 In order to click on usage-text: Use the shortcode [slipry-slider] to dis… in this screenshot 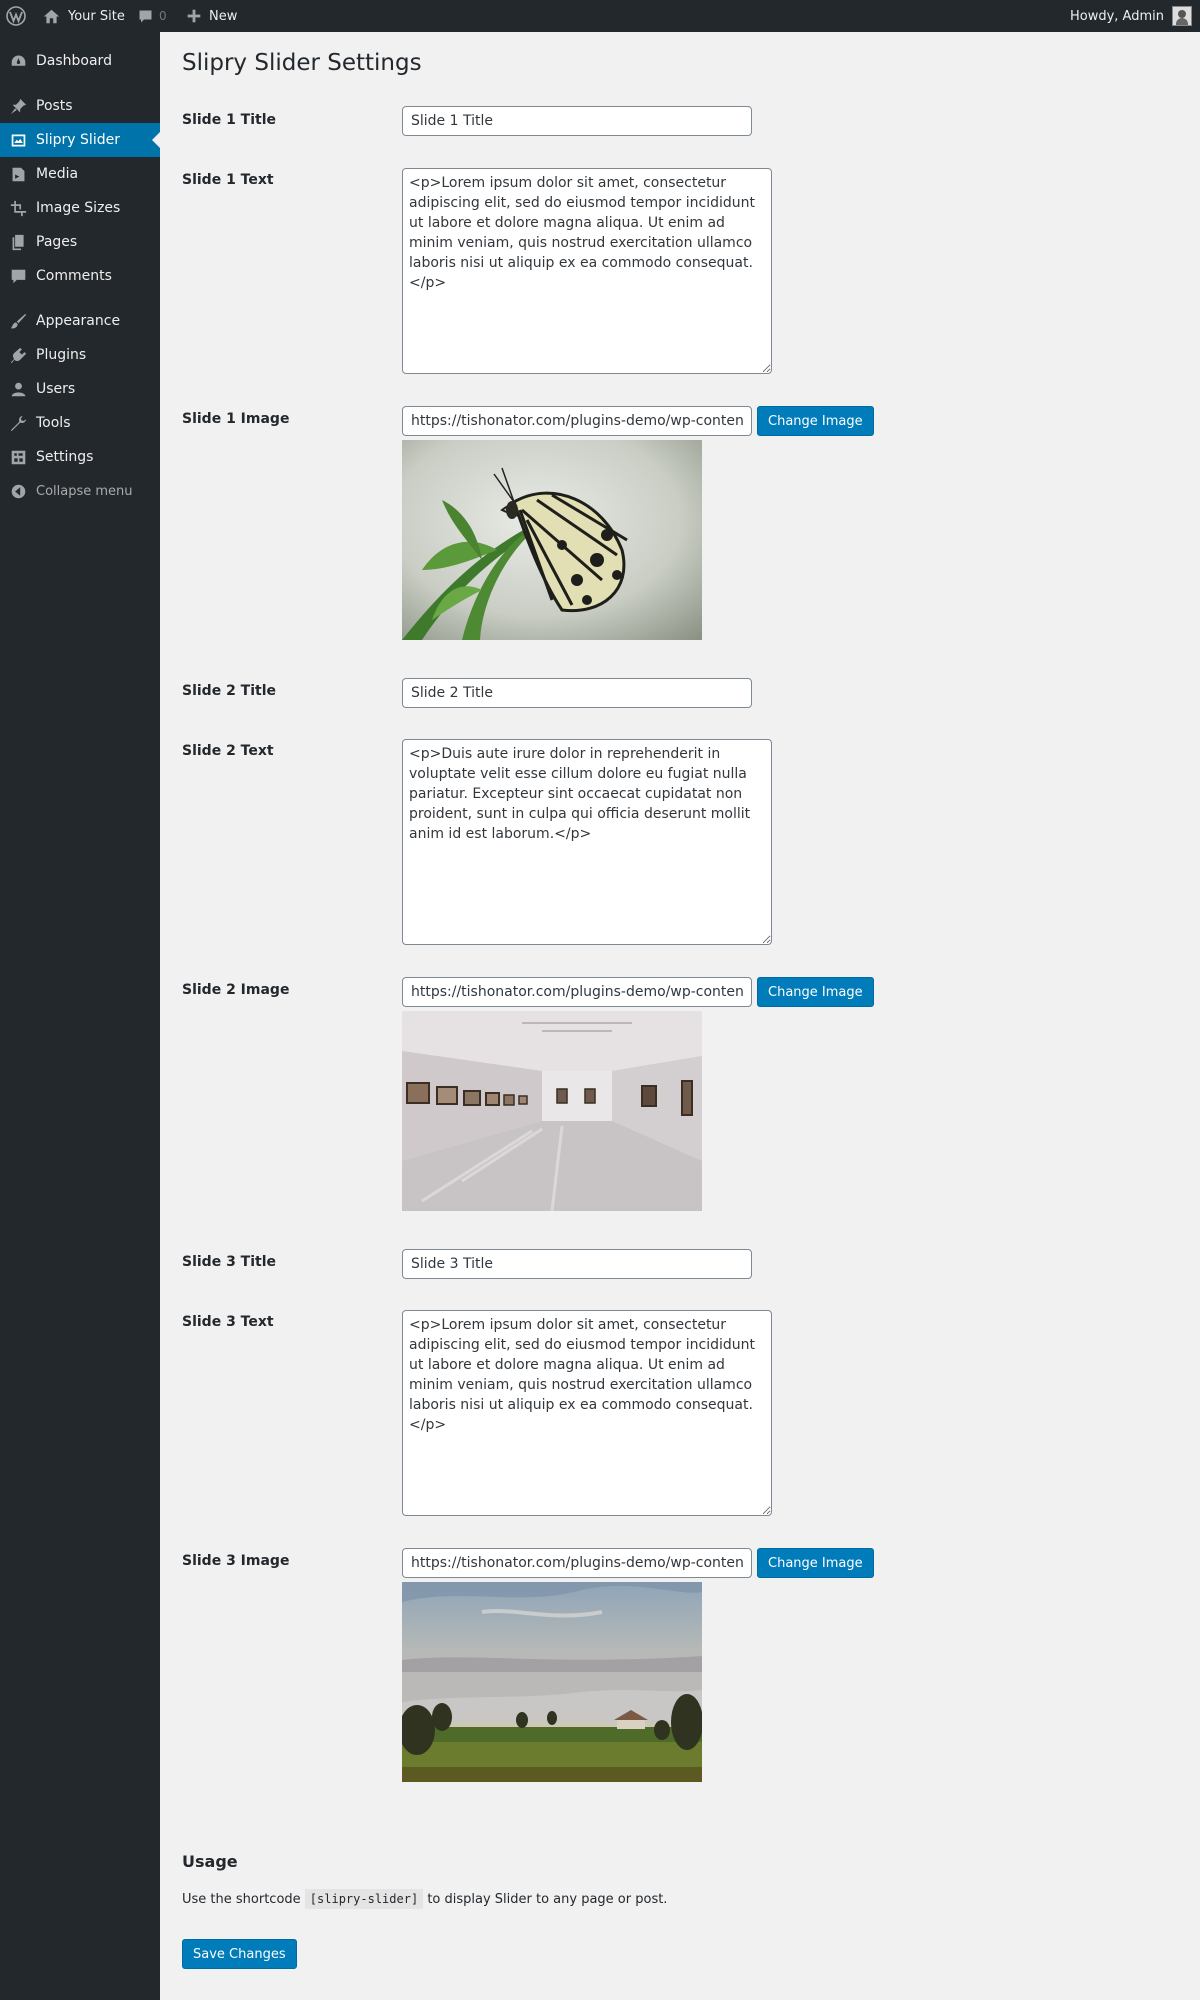, I will do `click(425, 1899)`.